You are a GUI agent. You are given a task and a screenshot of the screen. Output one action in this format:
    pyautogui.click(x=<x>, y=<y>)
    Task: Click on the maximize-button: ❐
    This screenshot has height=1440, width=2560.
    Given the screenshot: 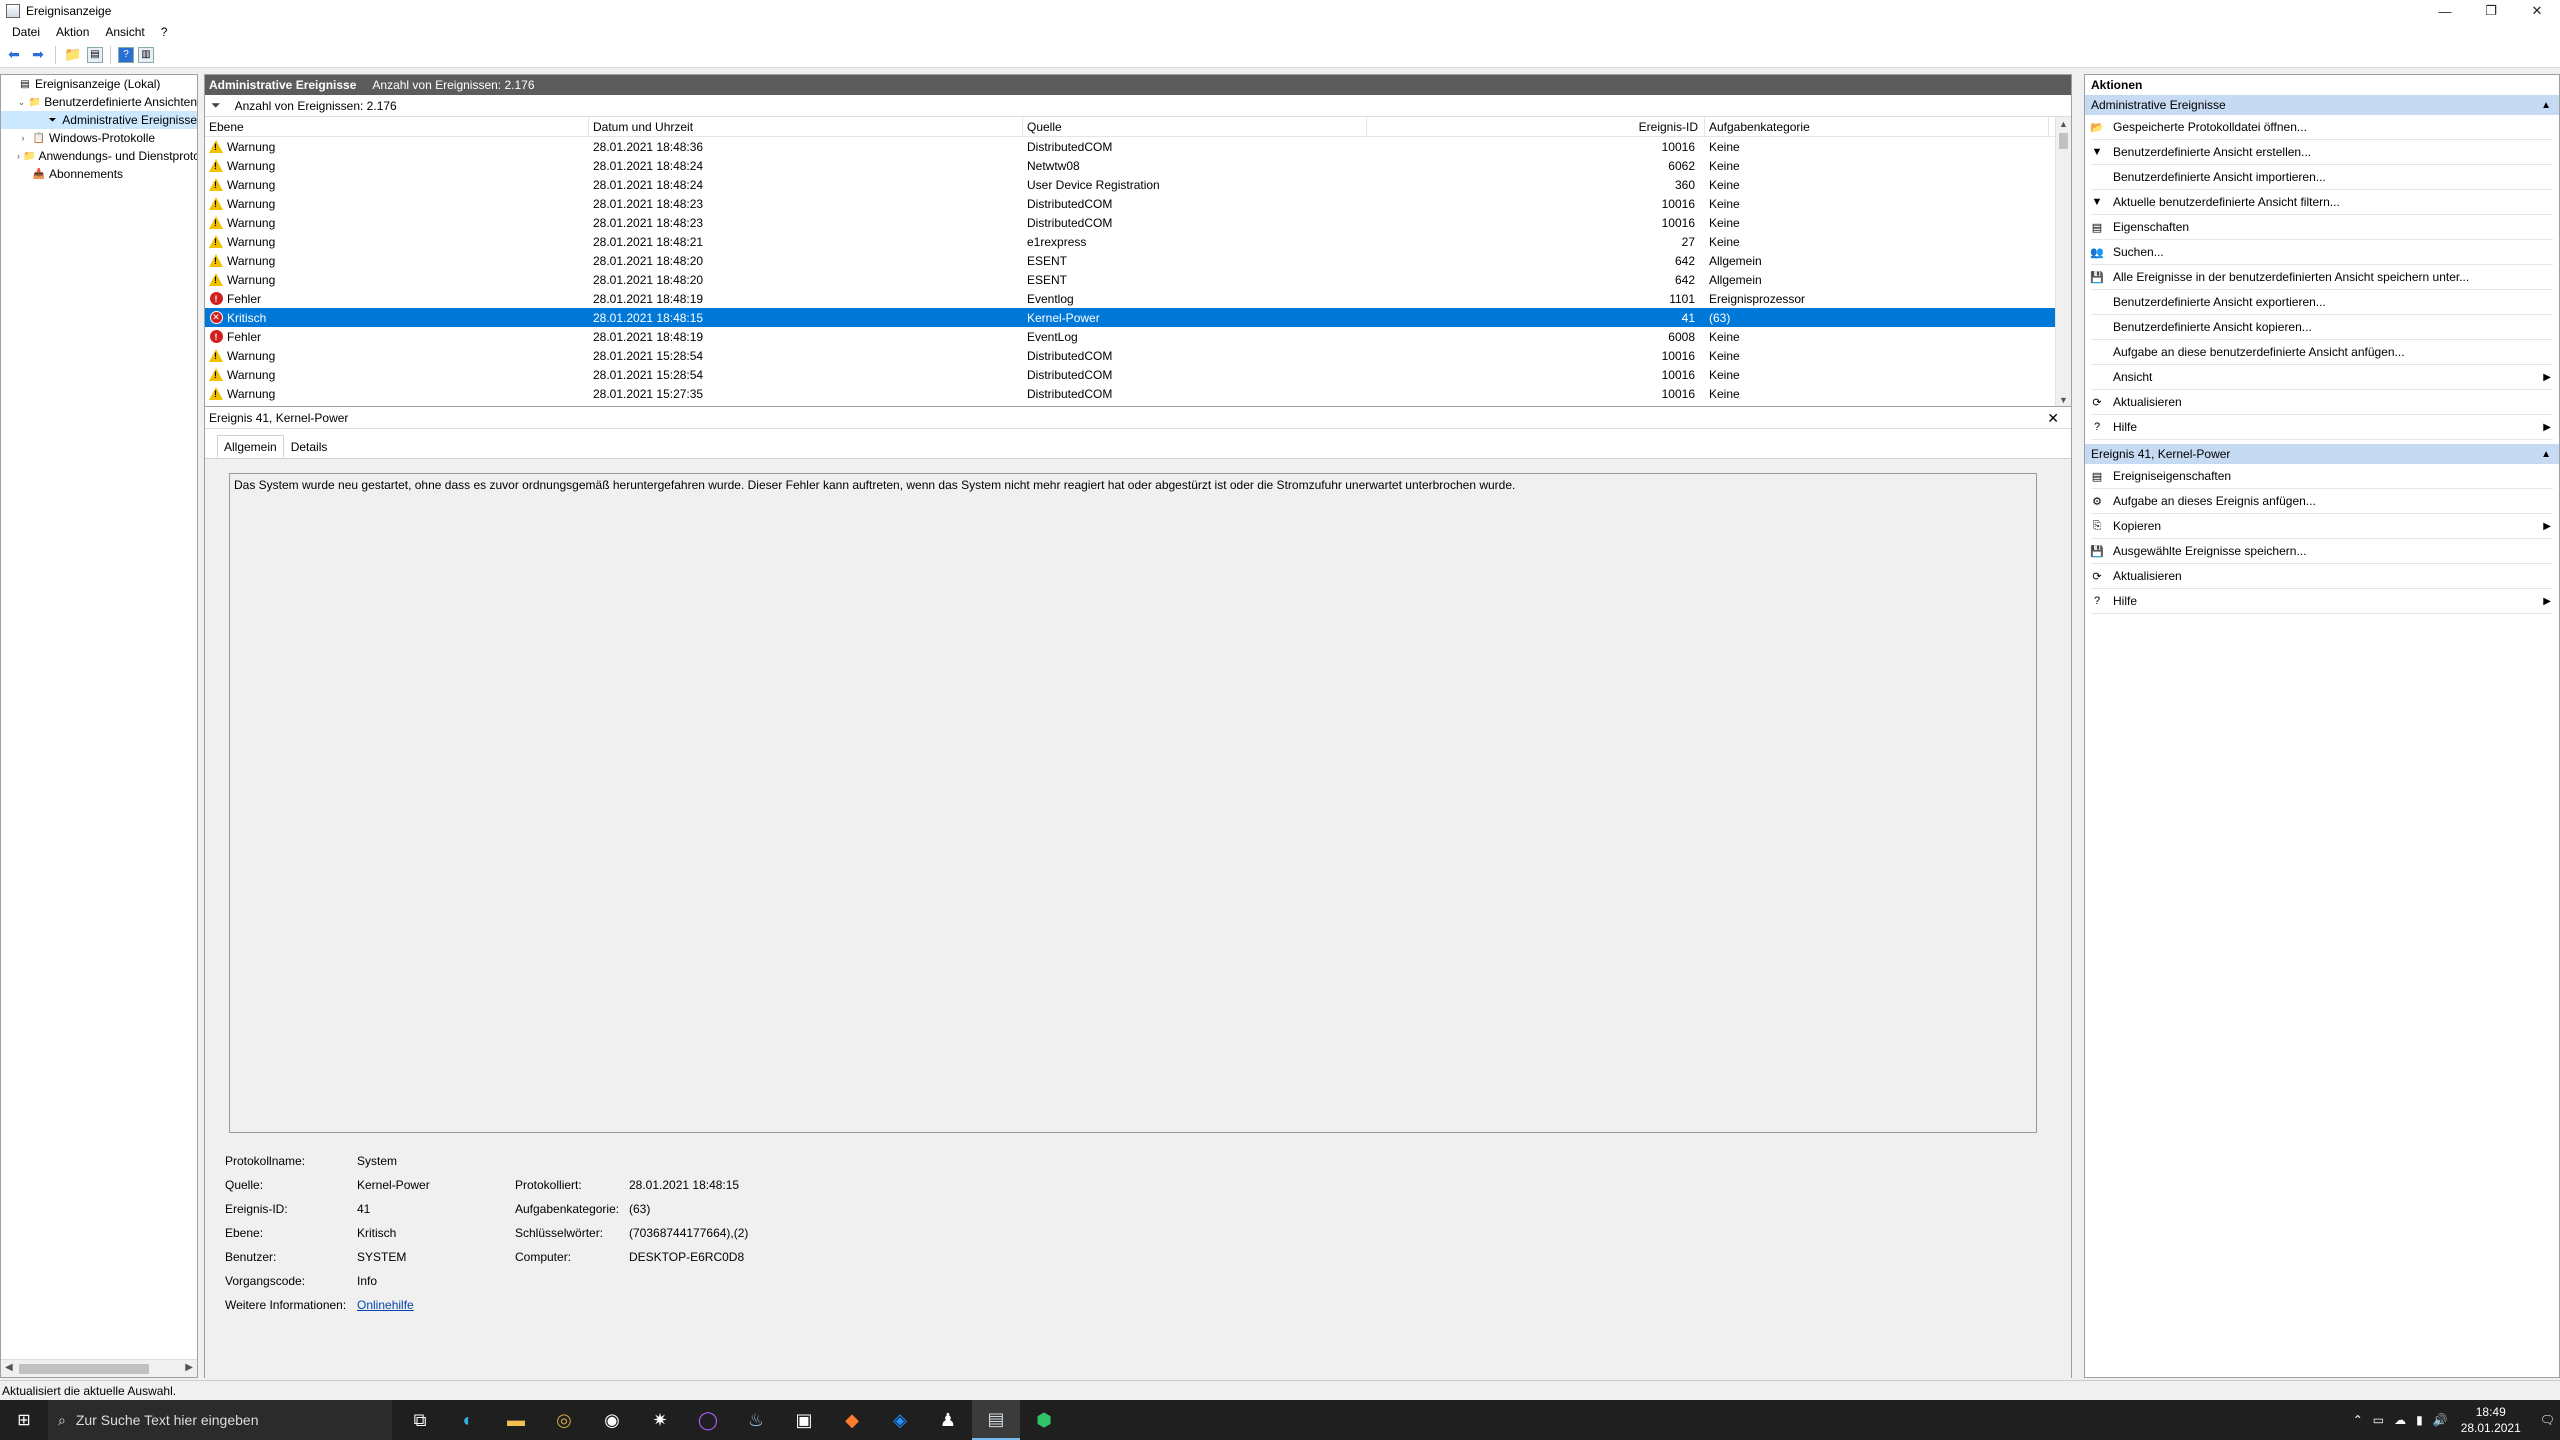 What is the action you would take?
    pyautogui.click(x=2491, y=11)
    